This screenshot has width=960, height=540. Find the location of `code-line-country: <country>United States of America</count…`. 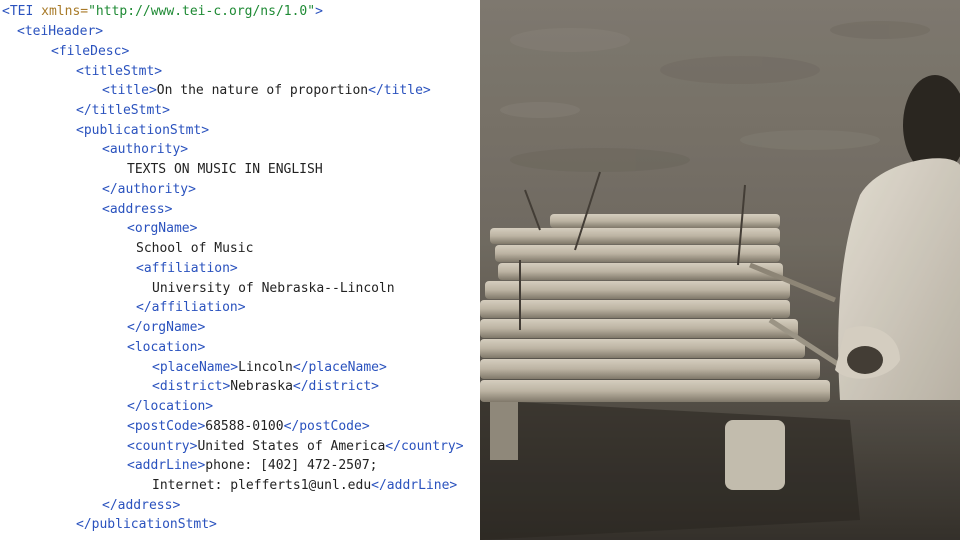

code-line-country: <country>United States of America</count… is located at coordinates (295, 447).